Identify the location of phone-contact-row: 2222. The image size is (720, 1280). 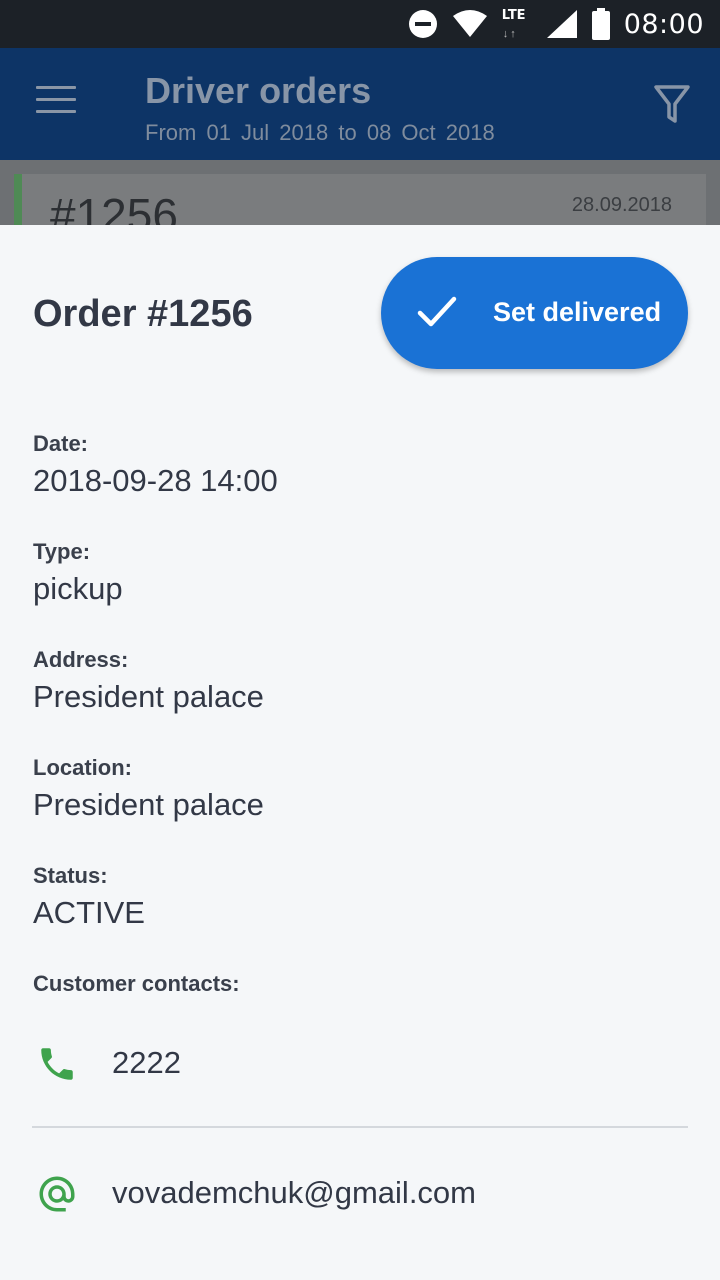
(360, 1063).